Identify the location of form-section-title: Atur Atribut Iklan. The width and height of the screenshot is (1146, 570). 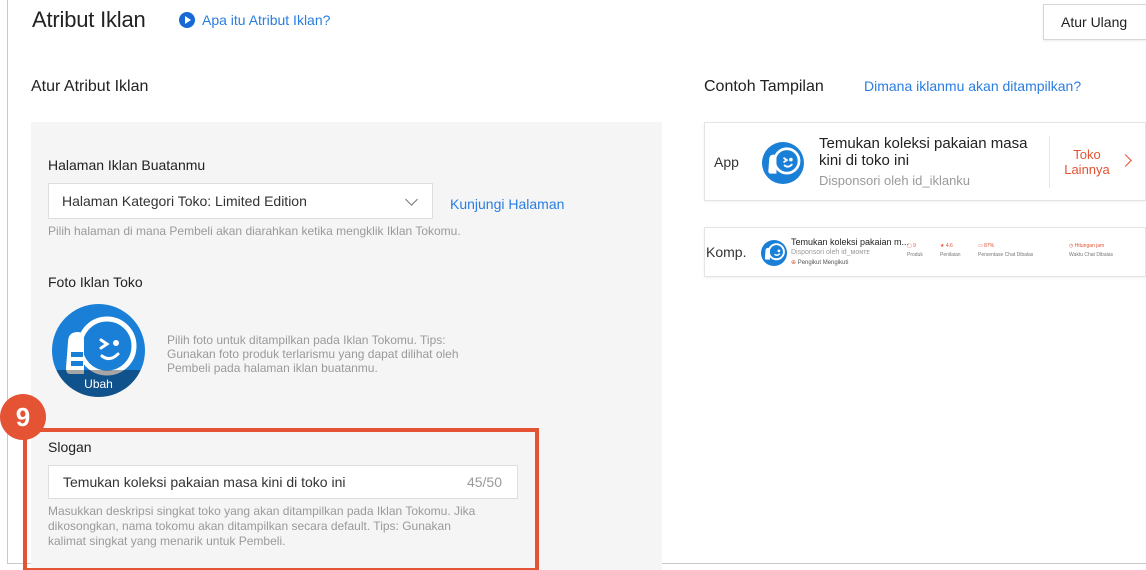
(90, 86).